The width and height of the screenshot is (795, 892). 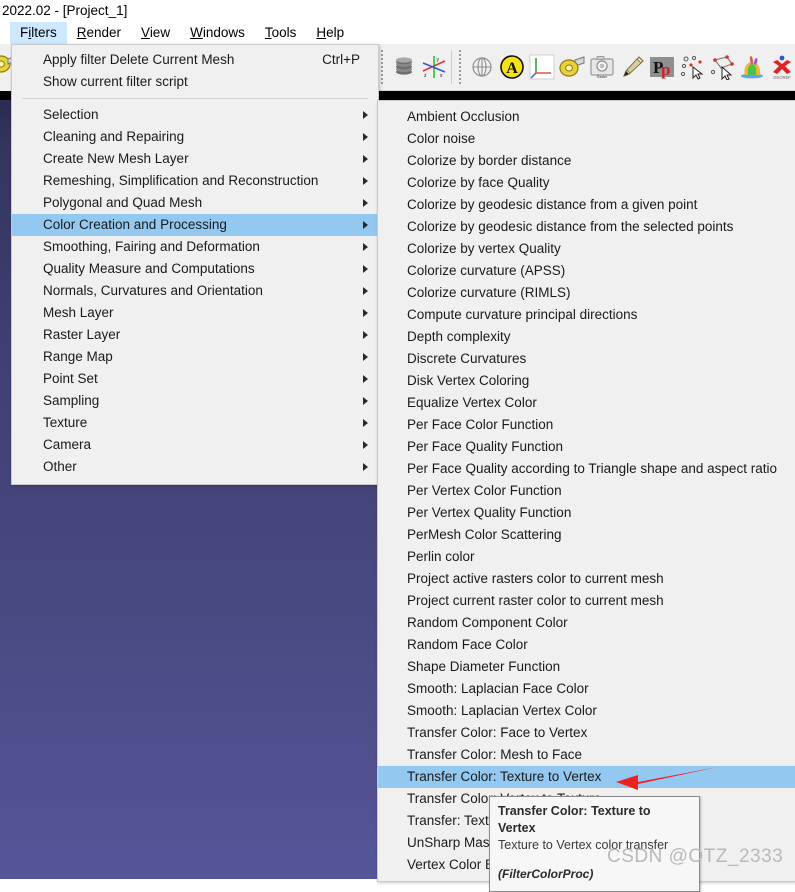 I want to click on submenu-item-random-face-color: Random Face Color, so click(x=586, y=645).